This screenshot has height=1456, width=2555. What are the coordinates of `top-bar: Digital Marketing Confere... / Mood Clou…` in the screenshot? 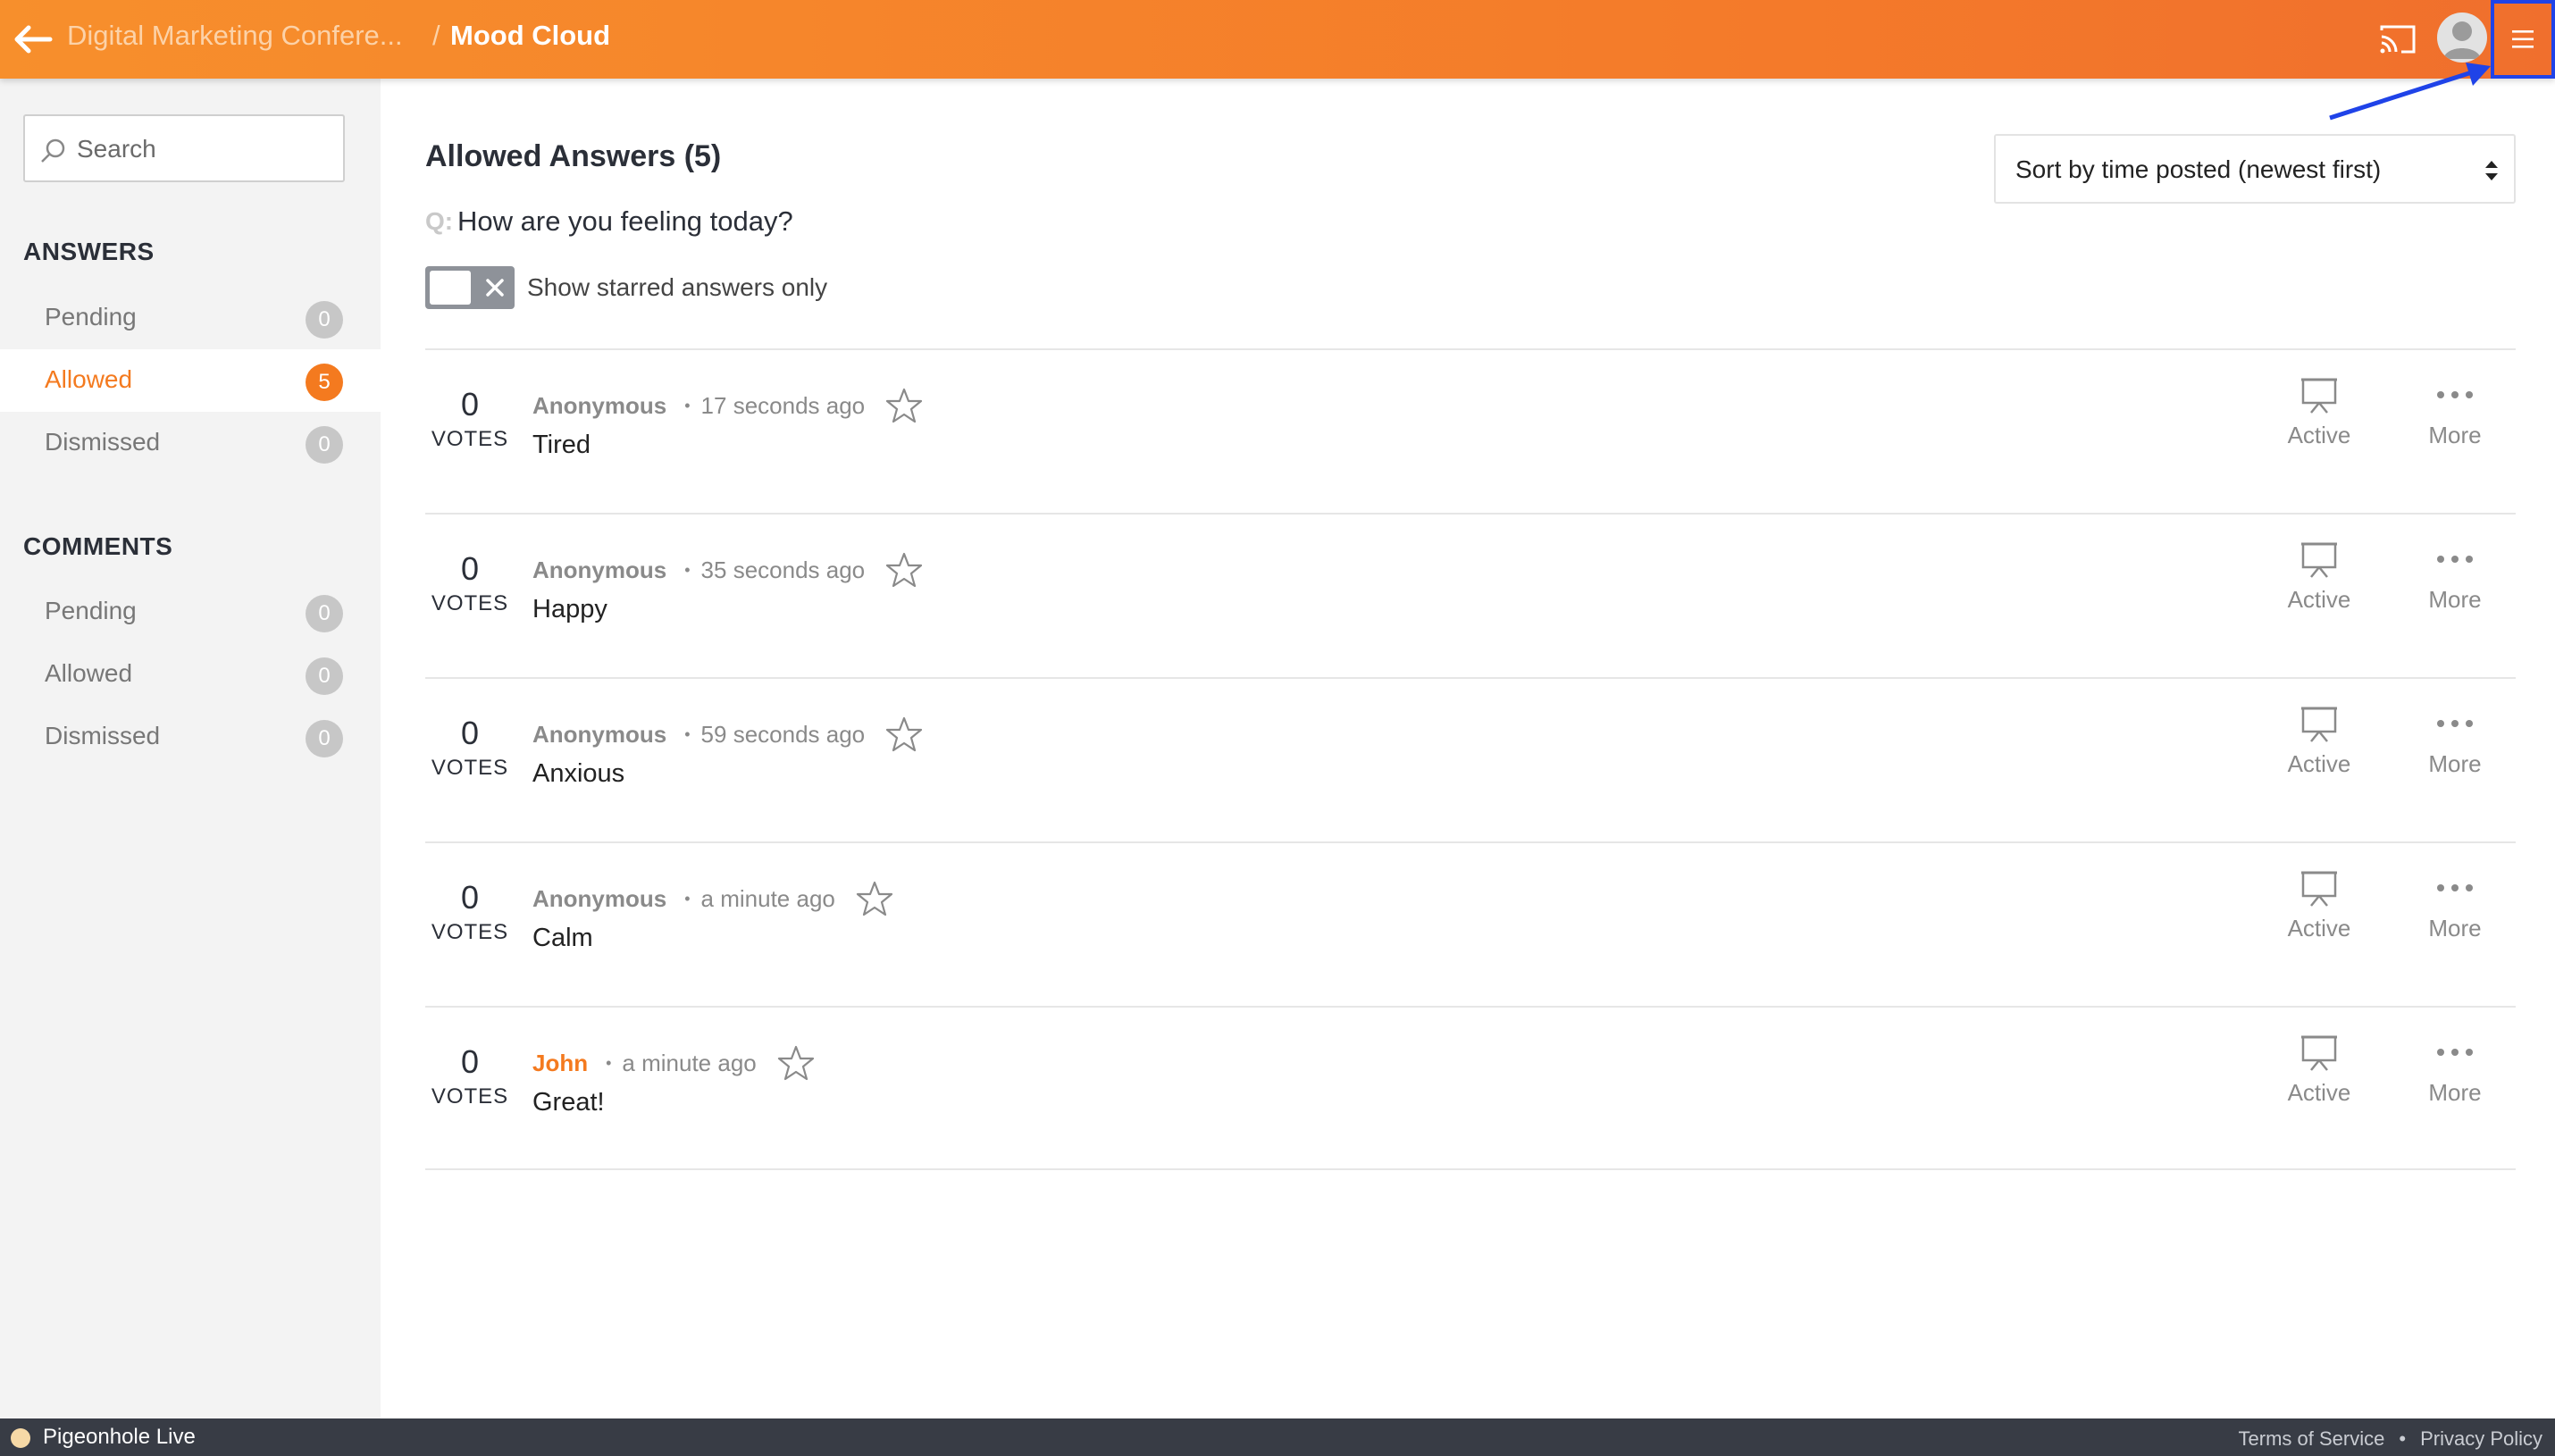 It's located at (1277, 39).